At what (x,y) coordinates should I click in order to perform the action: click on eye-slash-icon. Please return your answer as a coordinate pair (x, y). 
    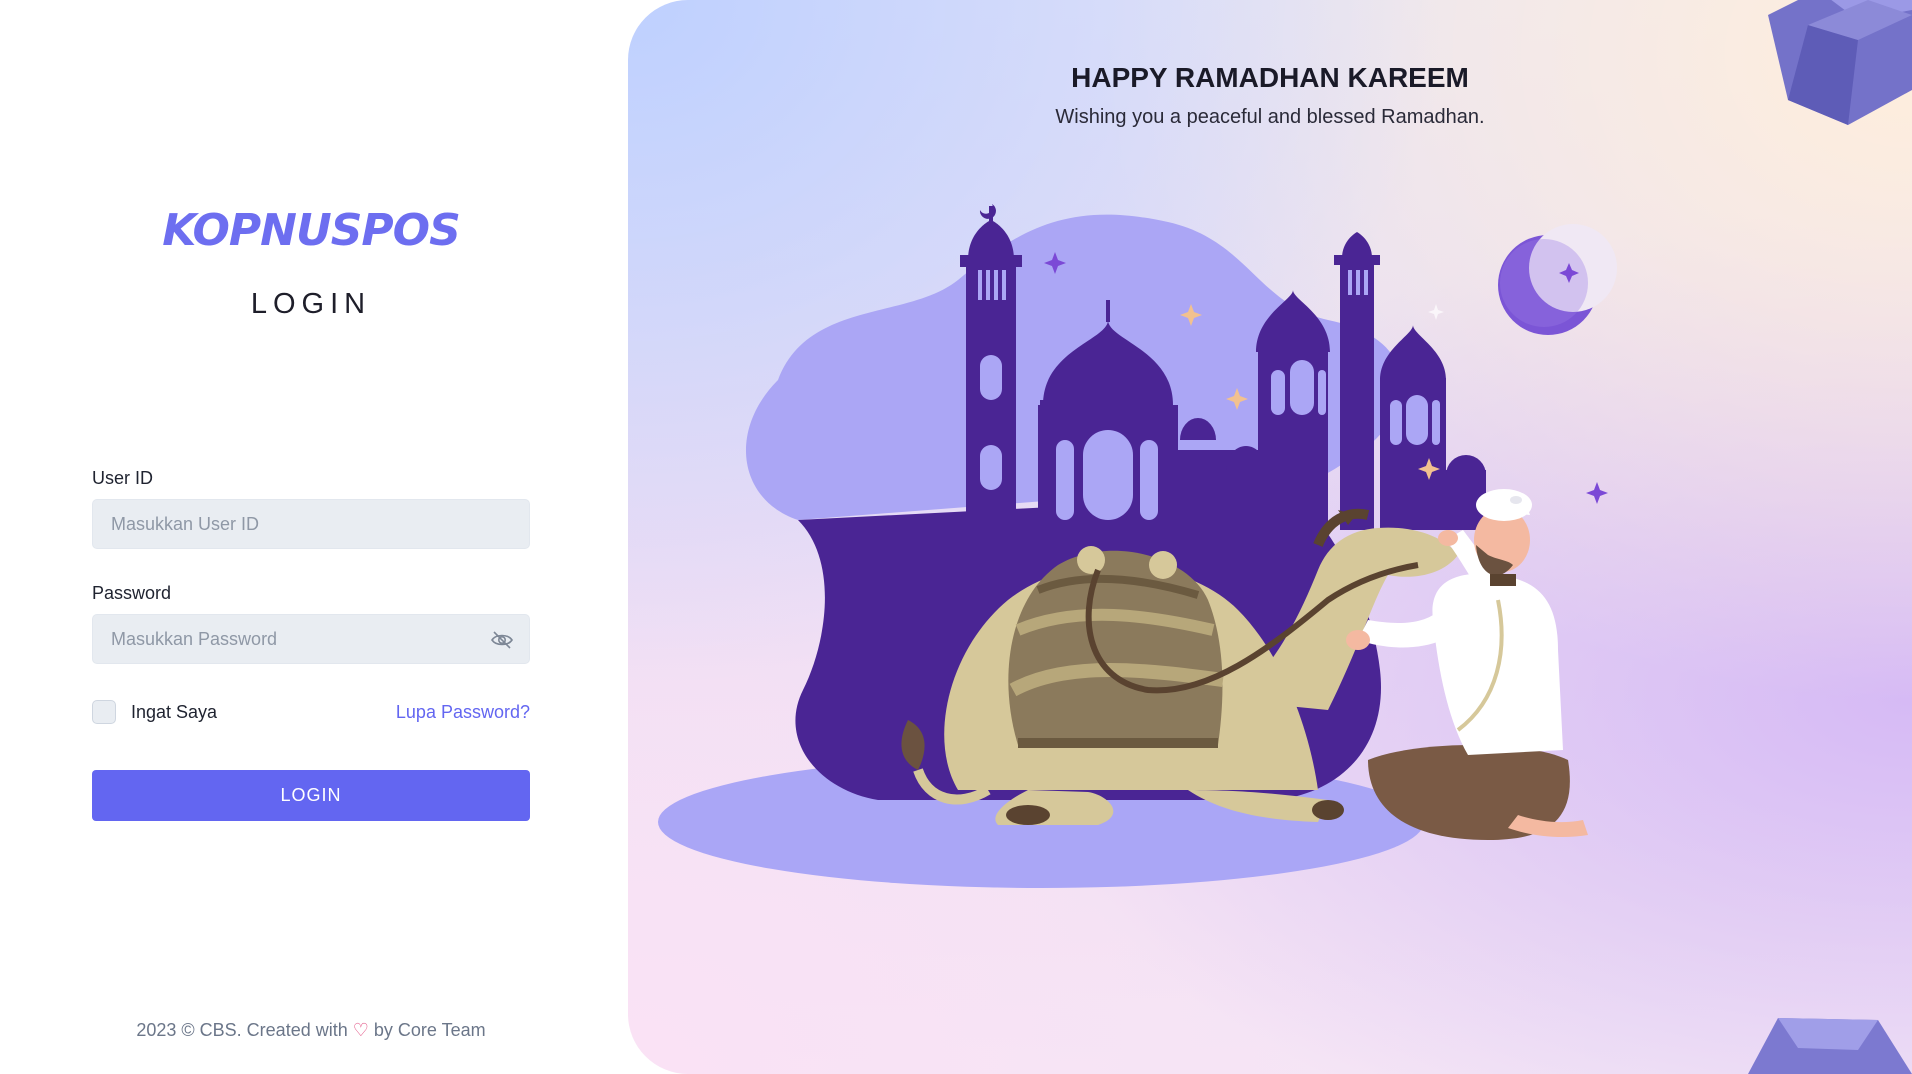
    Looking at the image, I should click on (502, 640).